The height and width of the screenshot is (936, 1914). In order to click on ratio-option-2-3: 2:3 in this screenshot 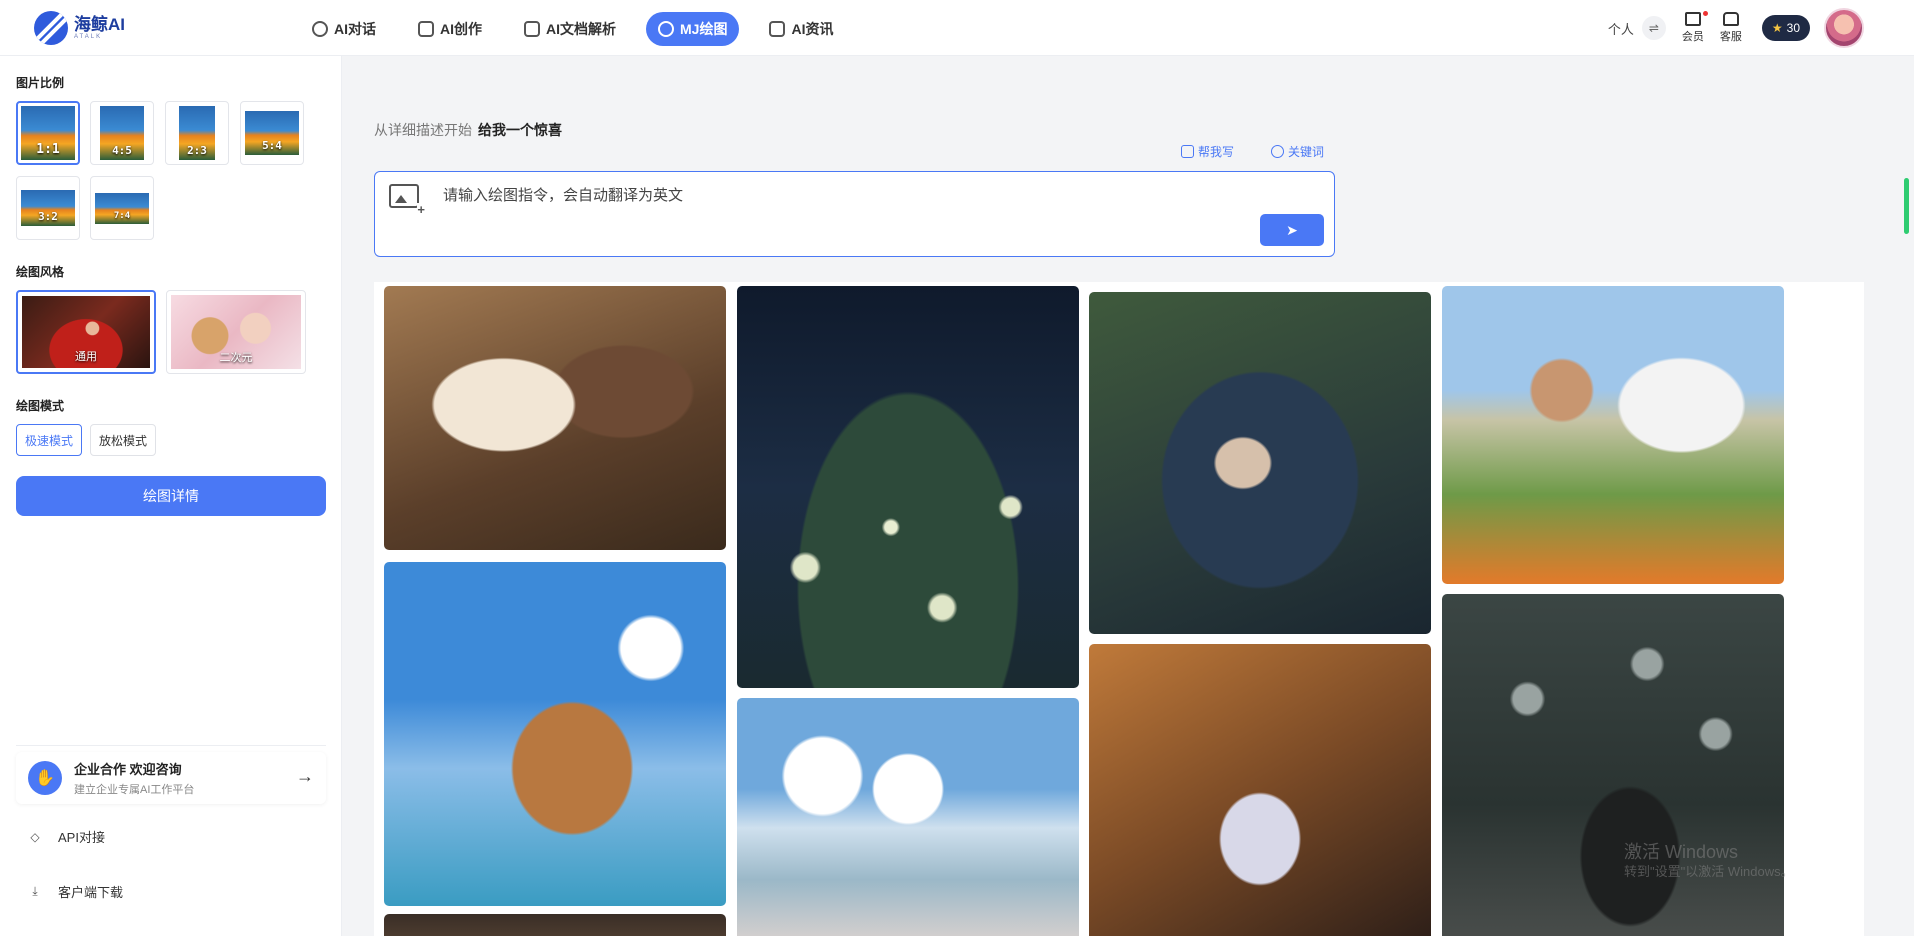, I will do `click(197, 133)`.